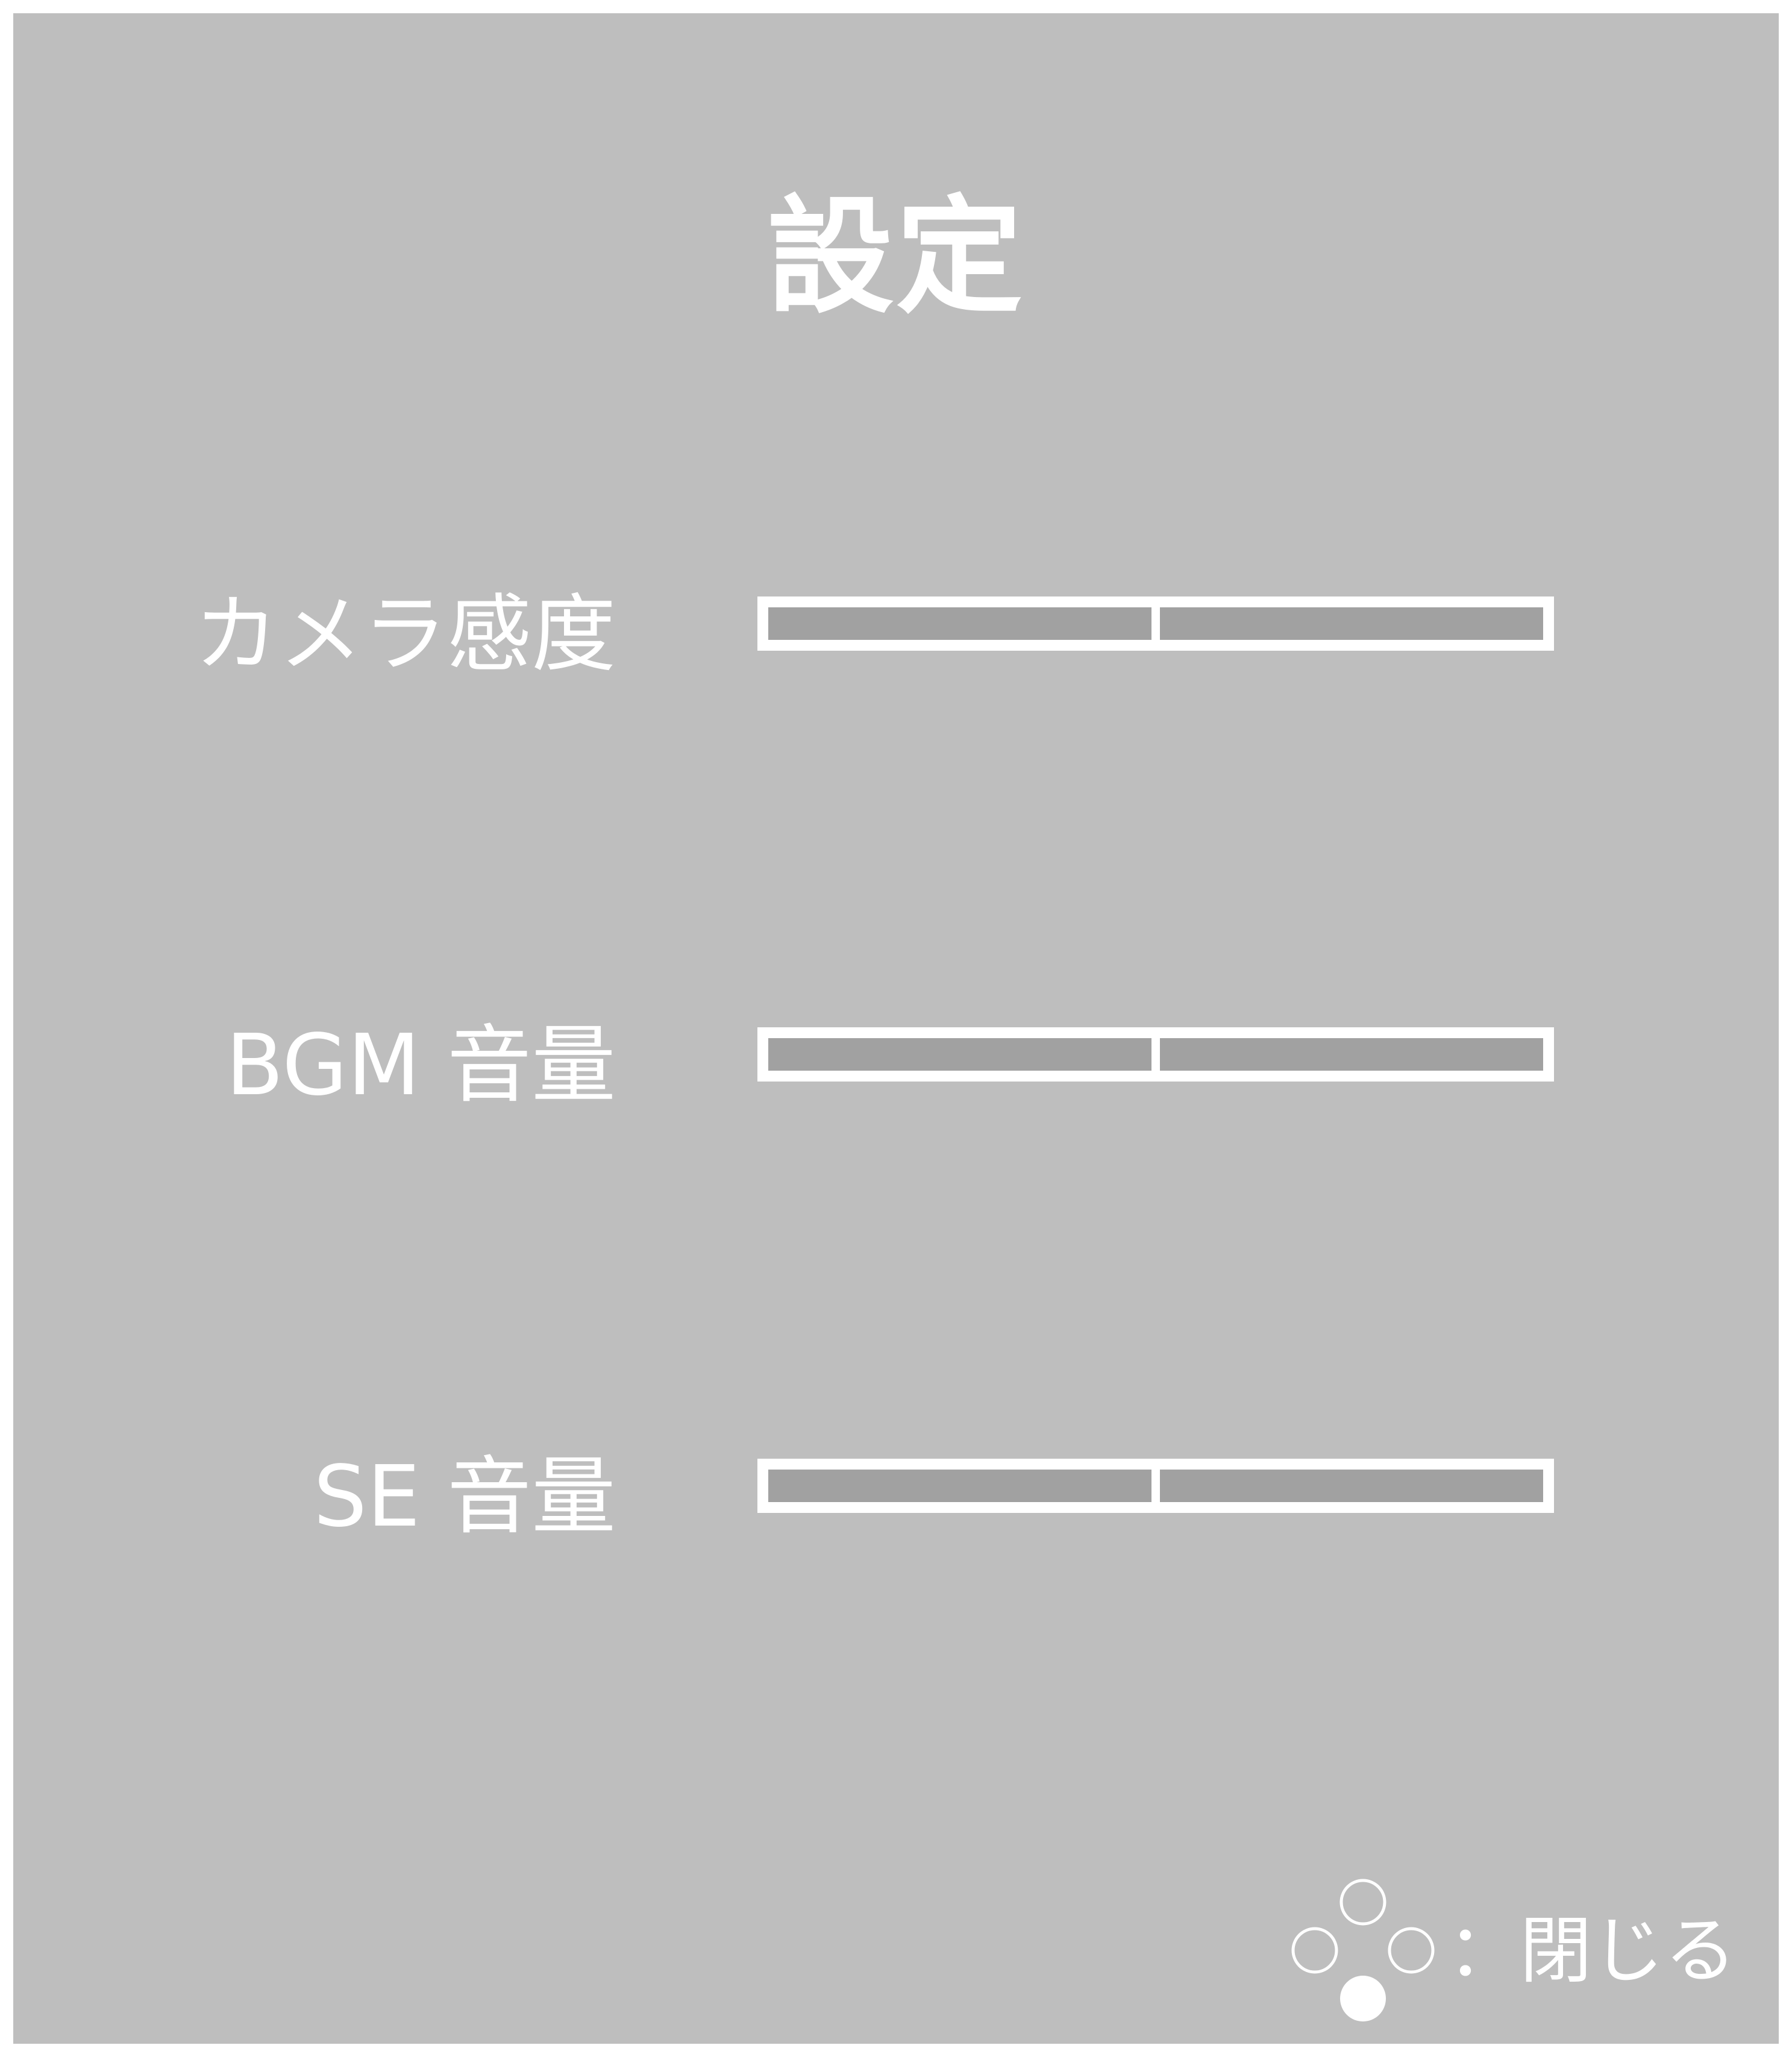  I want to click on button-cluster-bottom-icon, so click(1363, 1950).